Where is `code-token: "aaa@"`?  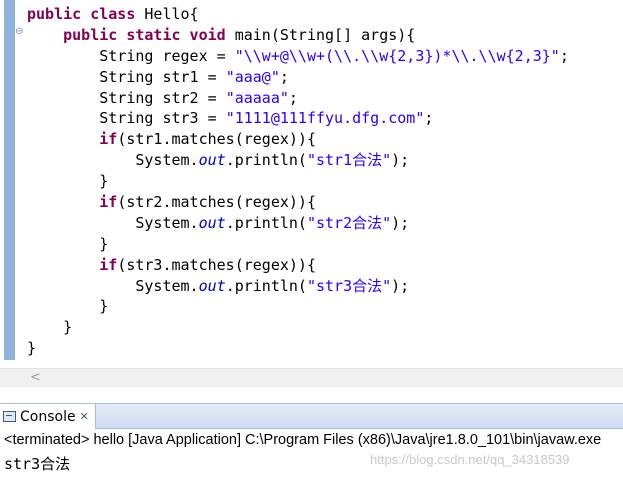
code-token: "aaa@" is located at coordinates (252, 76).